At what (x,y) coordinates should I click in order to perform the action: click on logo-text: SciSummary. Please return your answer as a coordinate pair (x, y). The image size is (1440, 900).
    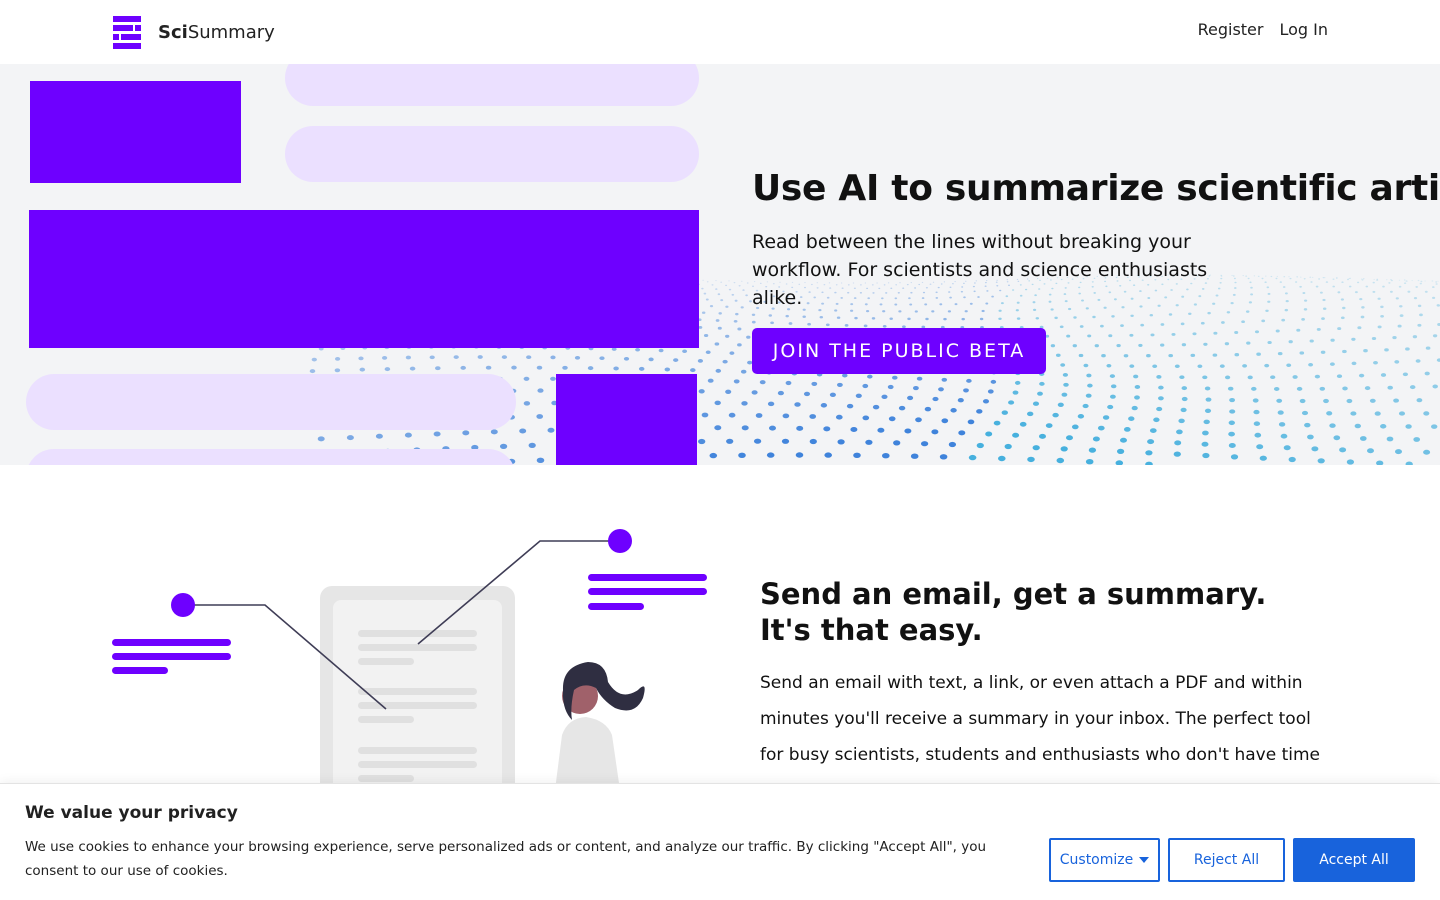
    Looking at the image, I should click on (216, 32).